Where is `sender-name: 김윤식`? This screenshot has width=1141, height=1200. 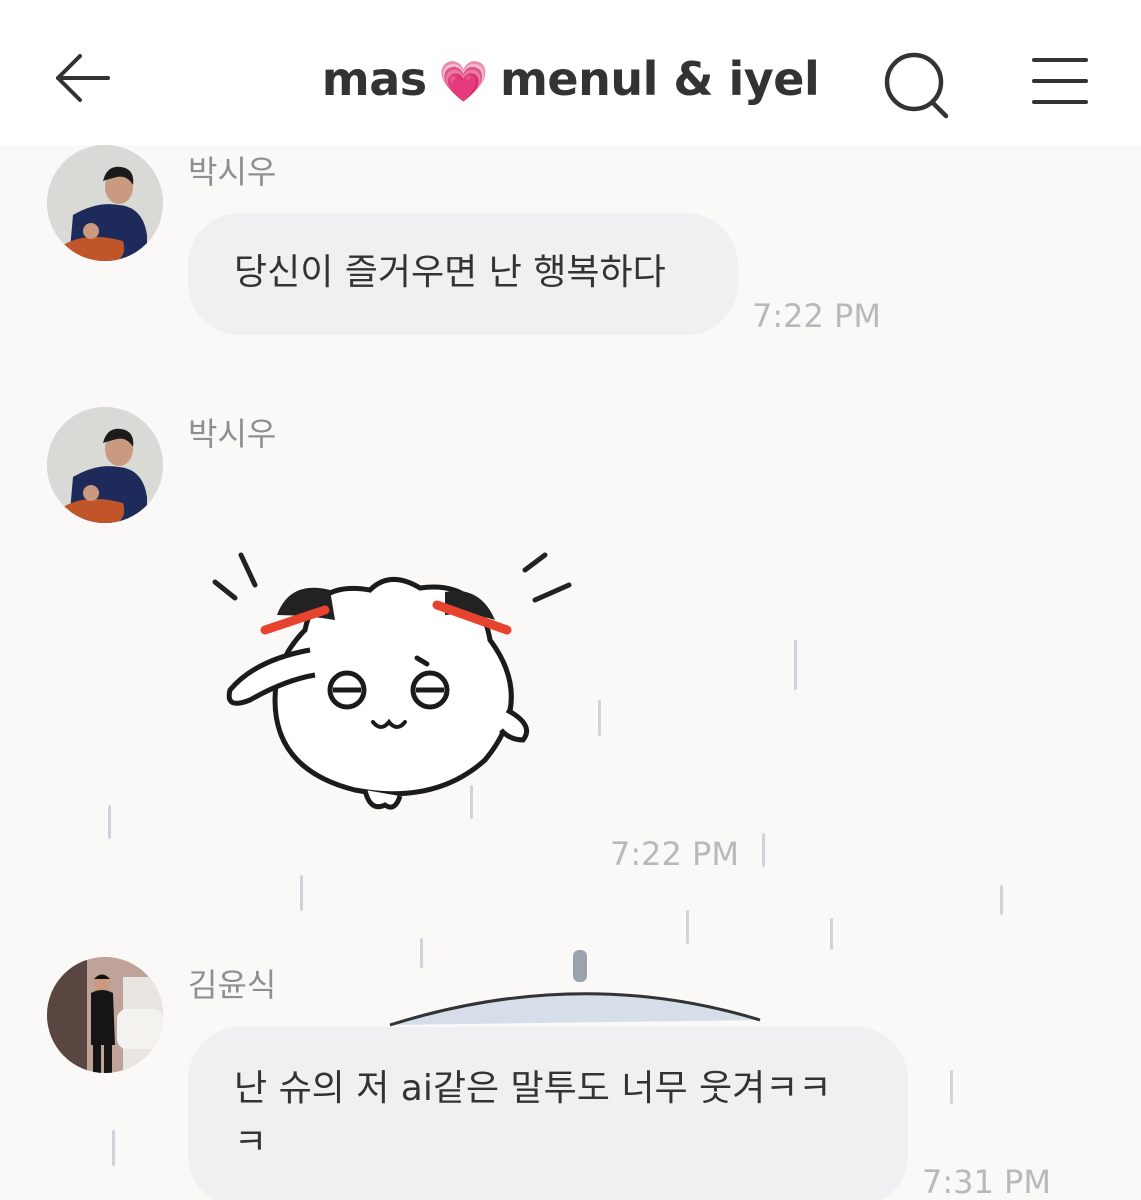 sender-name: 김윤식 is located at coordinates (232, 985).